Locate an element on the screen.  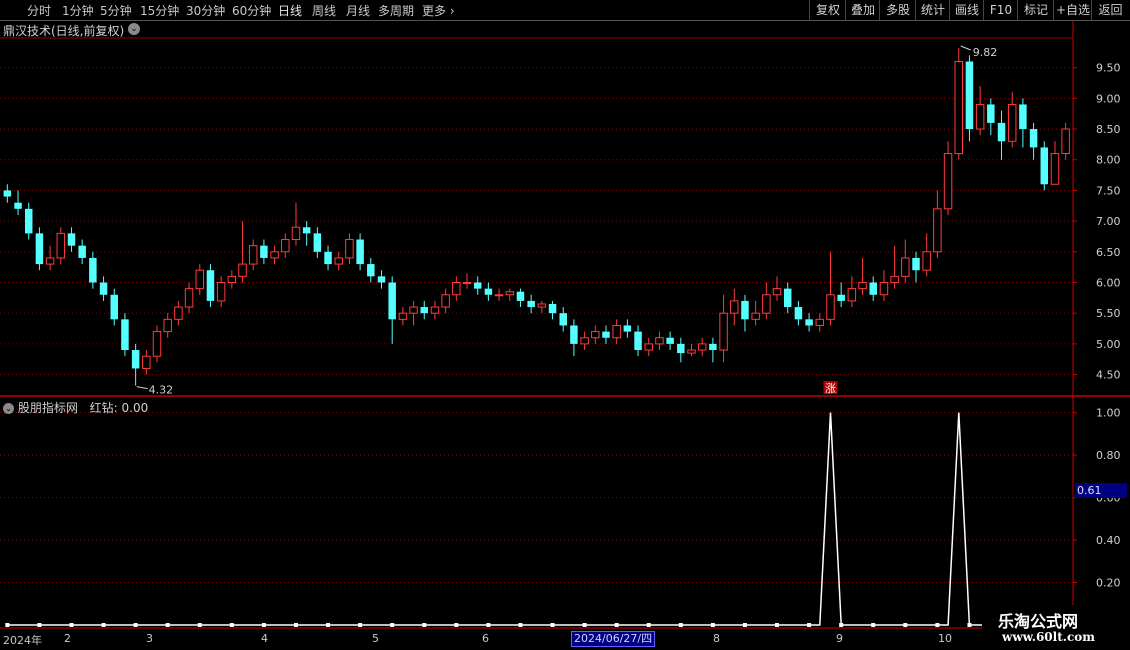
high-marker is located at coordinates (965, 48).